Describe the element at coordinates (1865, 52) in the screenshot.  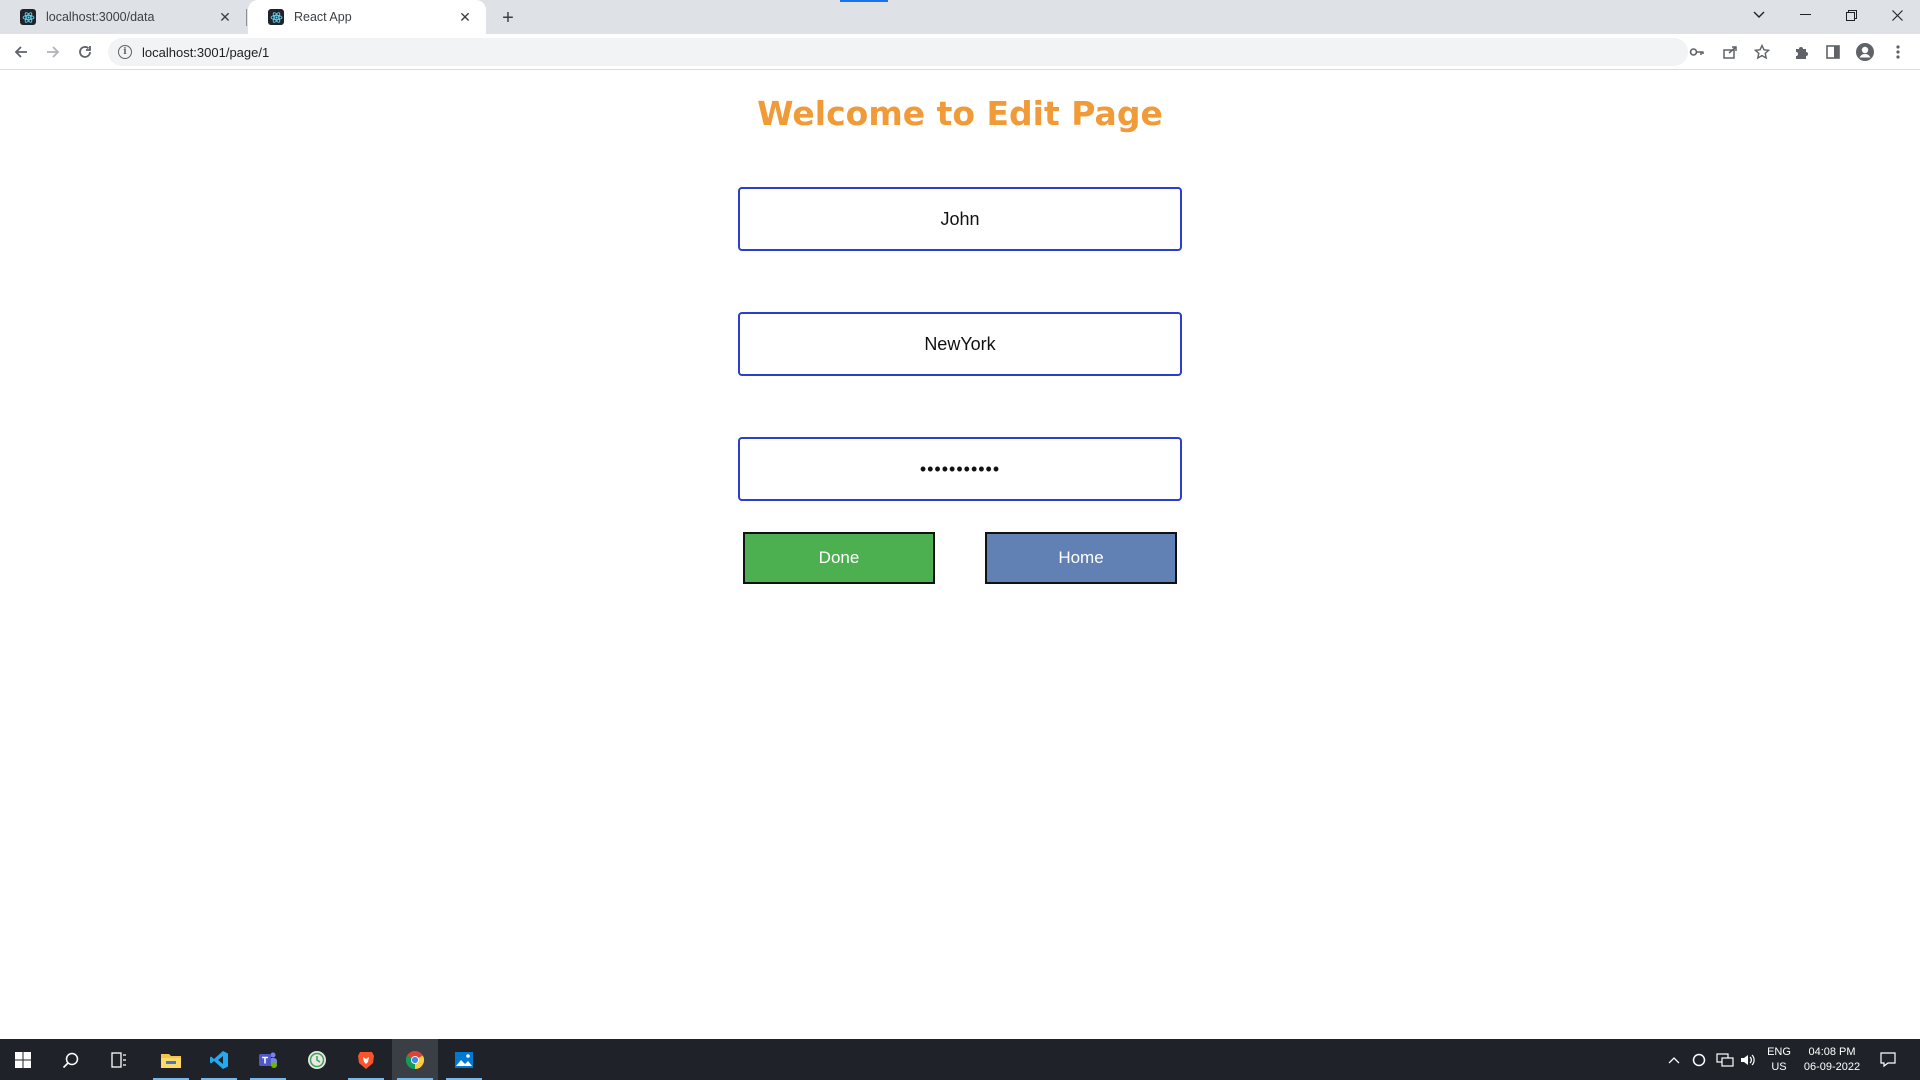
I see `profile-avatar-icon` at that location.